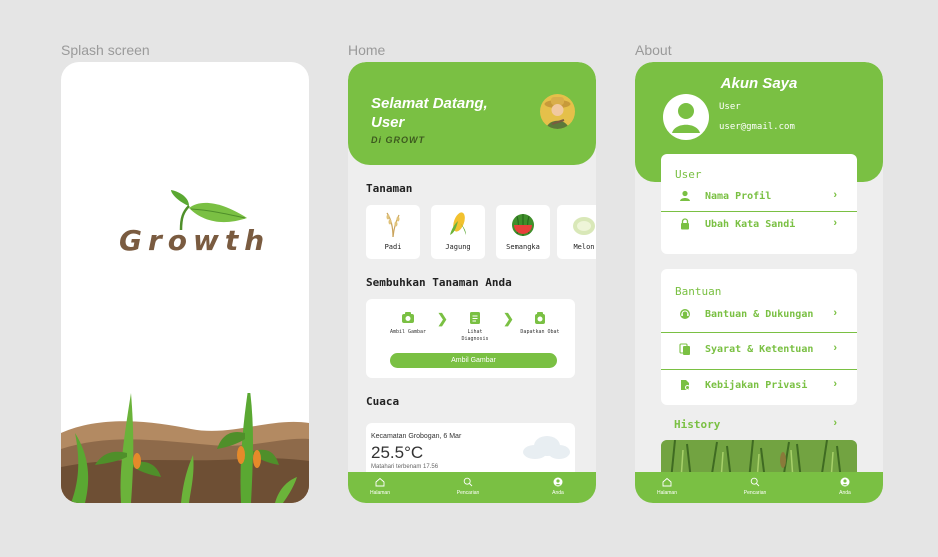 The height and width of the screenshot is (557, 938). Describe the element at coordinates (686, 117) in the screenshot. I see `profile-avatar-icon` at that location.